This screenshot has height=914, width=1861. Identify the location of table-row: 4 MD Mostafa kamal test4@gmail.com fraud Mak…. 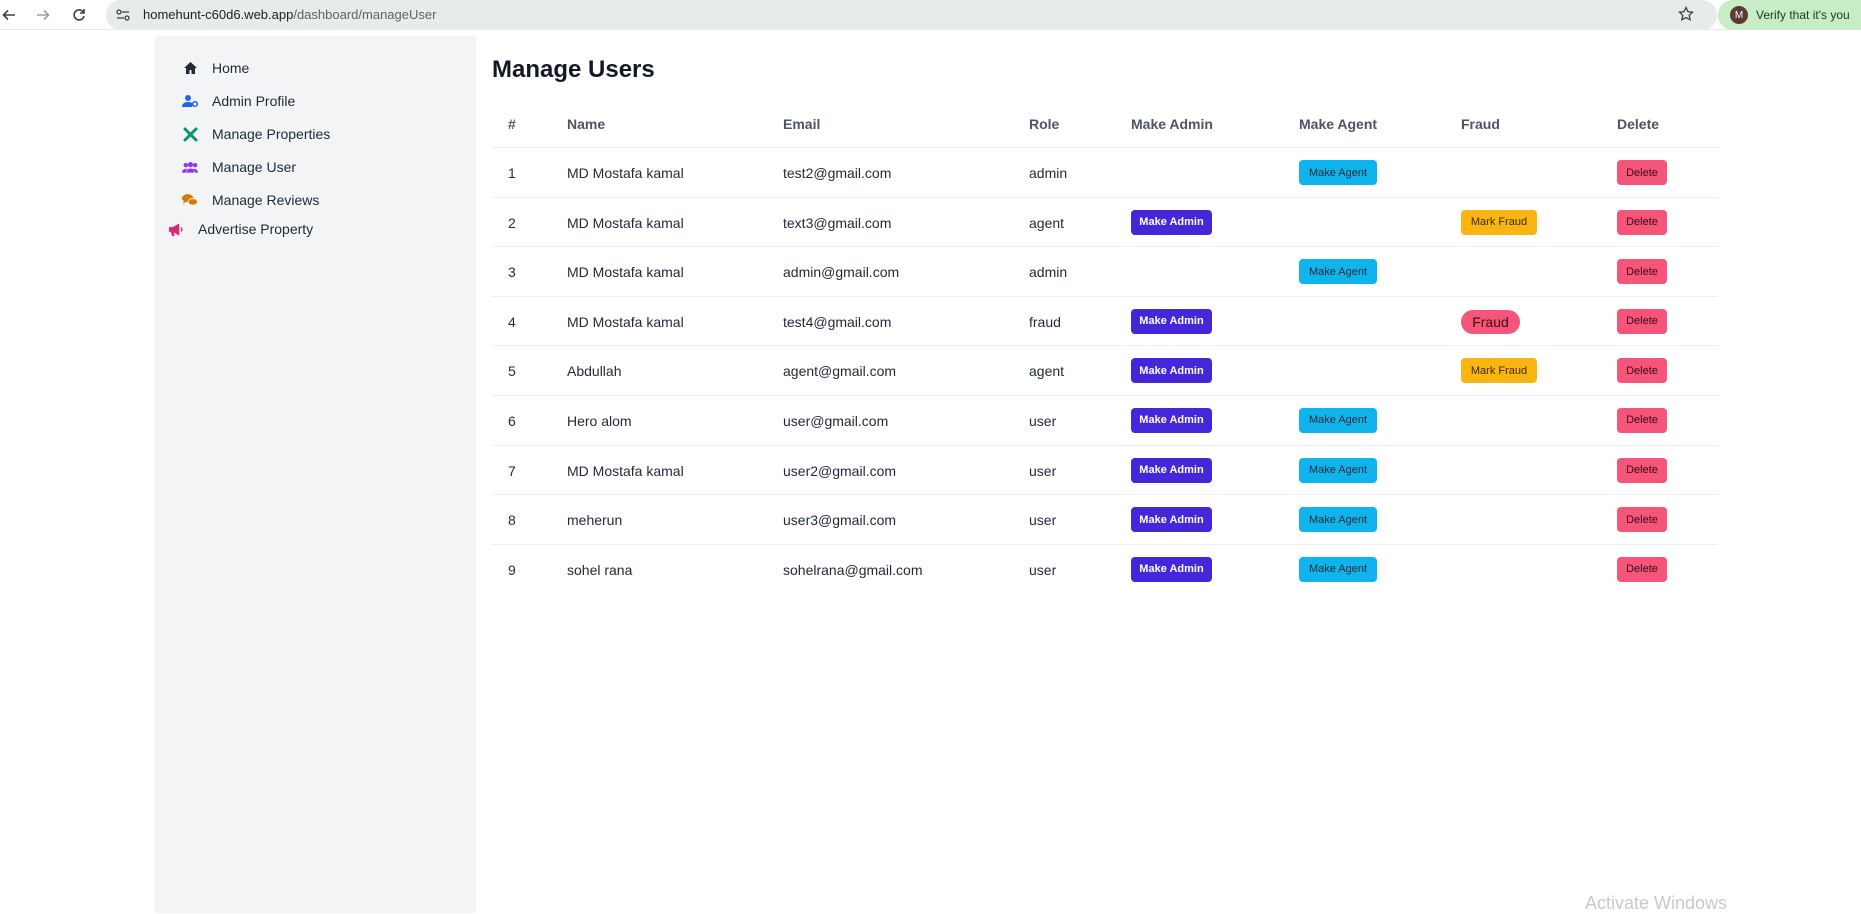
(1105, 320).